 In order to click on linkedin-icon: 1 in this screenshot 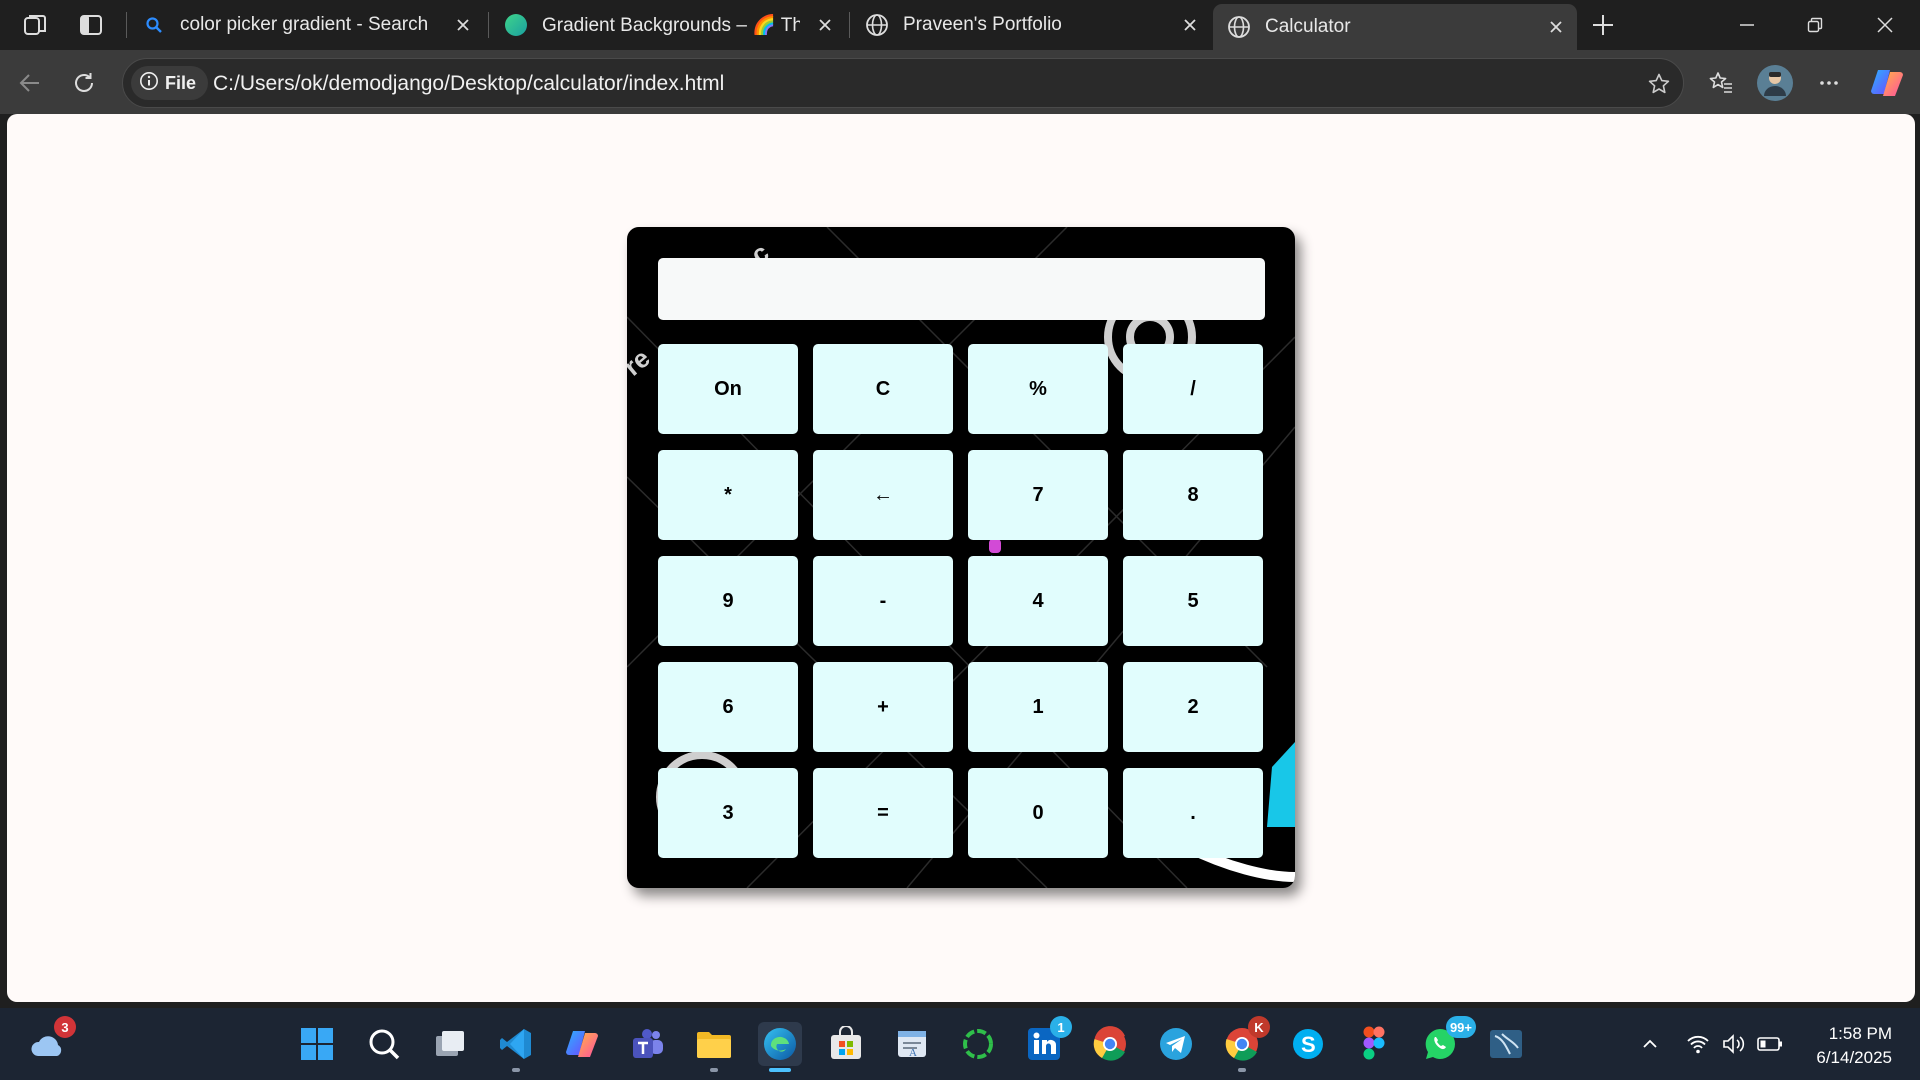, I will do `click(1047, 1041)`.